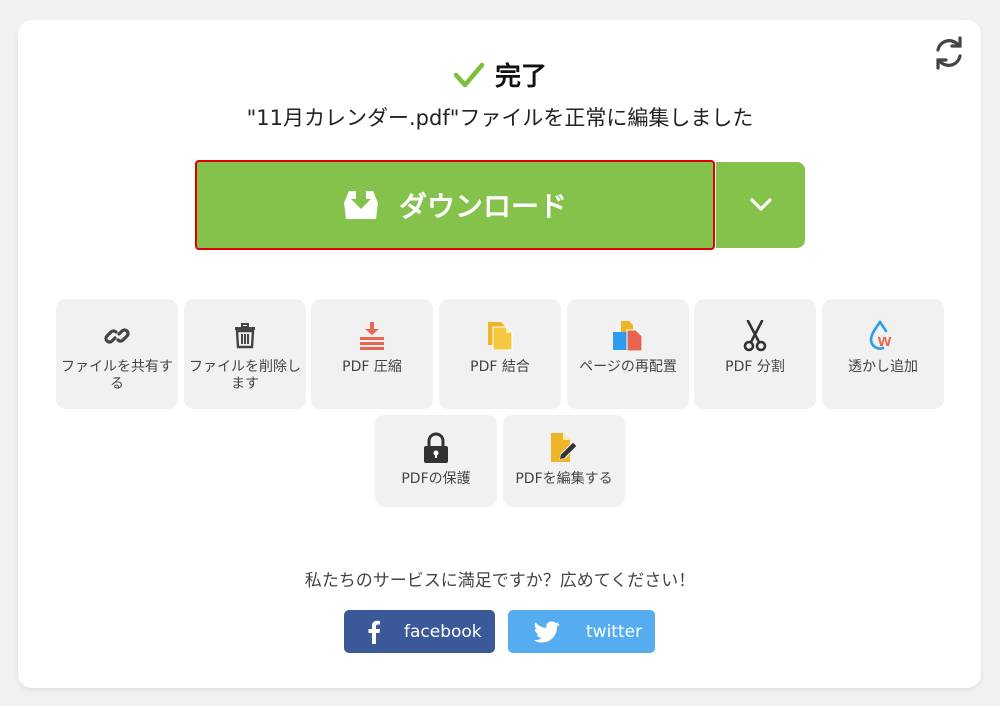  I want to click on tool-label: ファイルを削除します, so click(245, 375).